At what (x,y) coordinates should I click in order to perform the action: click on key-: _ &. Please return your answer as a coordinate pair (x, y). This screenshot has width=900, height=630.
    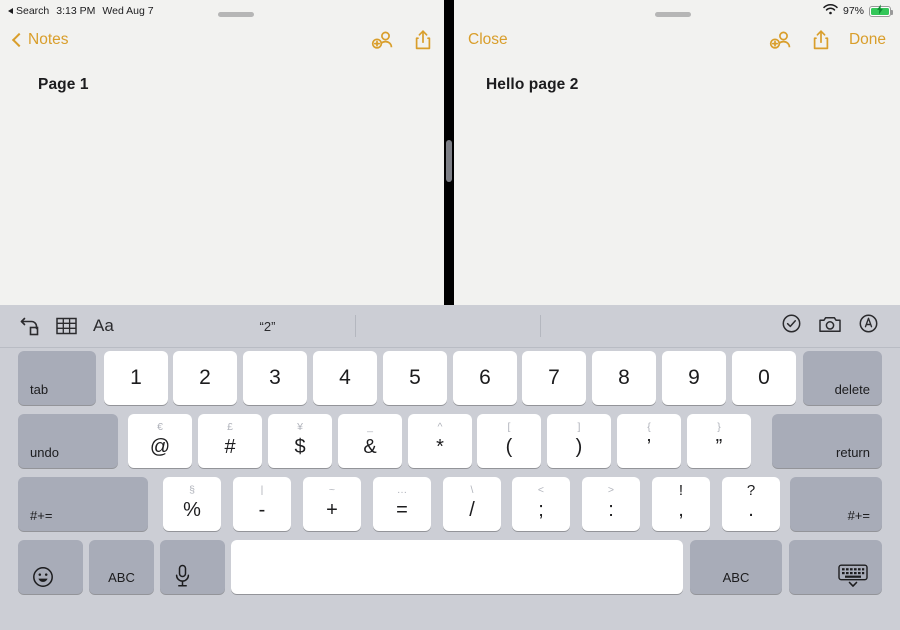
    Looking at the image, I should click on (370, 441).